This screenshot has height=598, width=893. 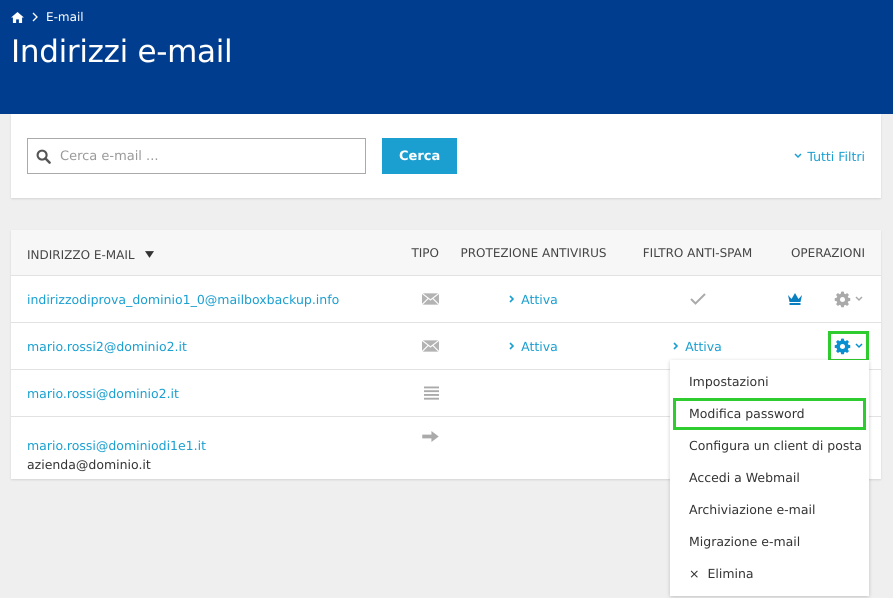 What do you see at coordinates (769, 574) in the screenshot?
I see `menu-item: × Elimina` at bounding box center [769, 574].